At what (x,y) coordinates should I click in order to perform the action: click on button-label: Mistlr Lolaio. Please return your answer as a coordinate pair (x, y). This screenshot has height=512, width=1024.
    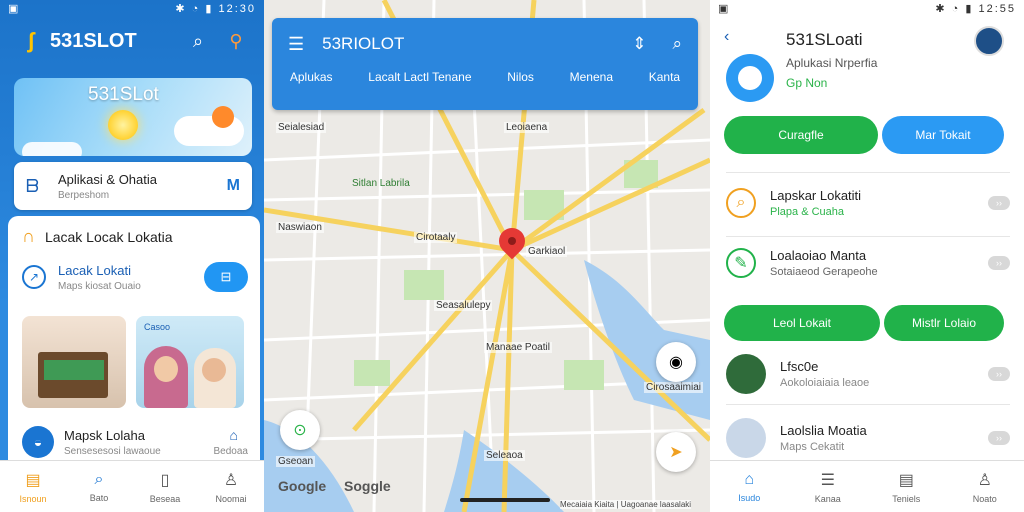
    Looking at the image, I should click on (944, 323).